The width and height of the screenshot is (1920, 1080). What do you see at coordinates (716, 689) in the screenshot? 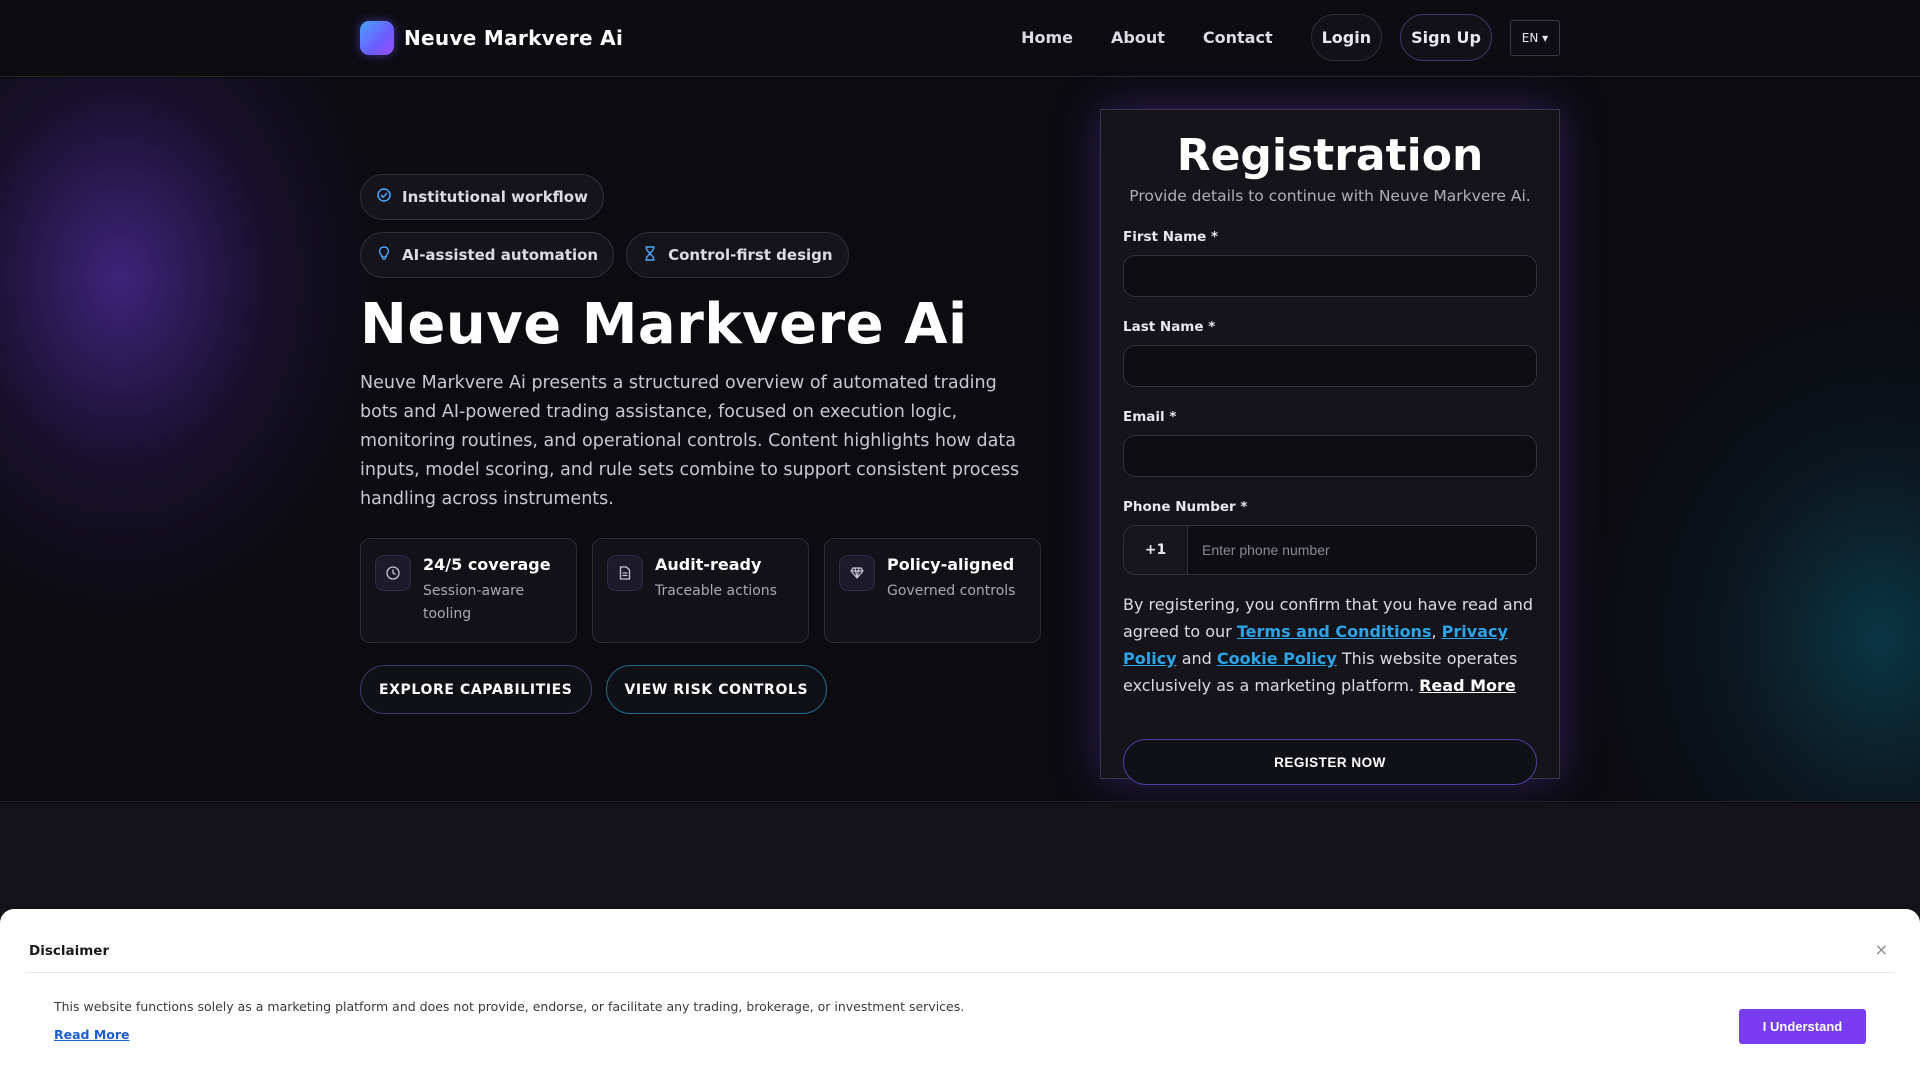
I see `view-risk-controls-button: VIEW RISK CONTROLS` at bounding box center [716, 689].